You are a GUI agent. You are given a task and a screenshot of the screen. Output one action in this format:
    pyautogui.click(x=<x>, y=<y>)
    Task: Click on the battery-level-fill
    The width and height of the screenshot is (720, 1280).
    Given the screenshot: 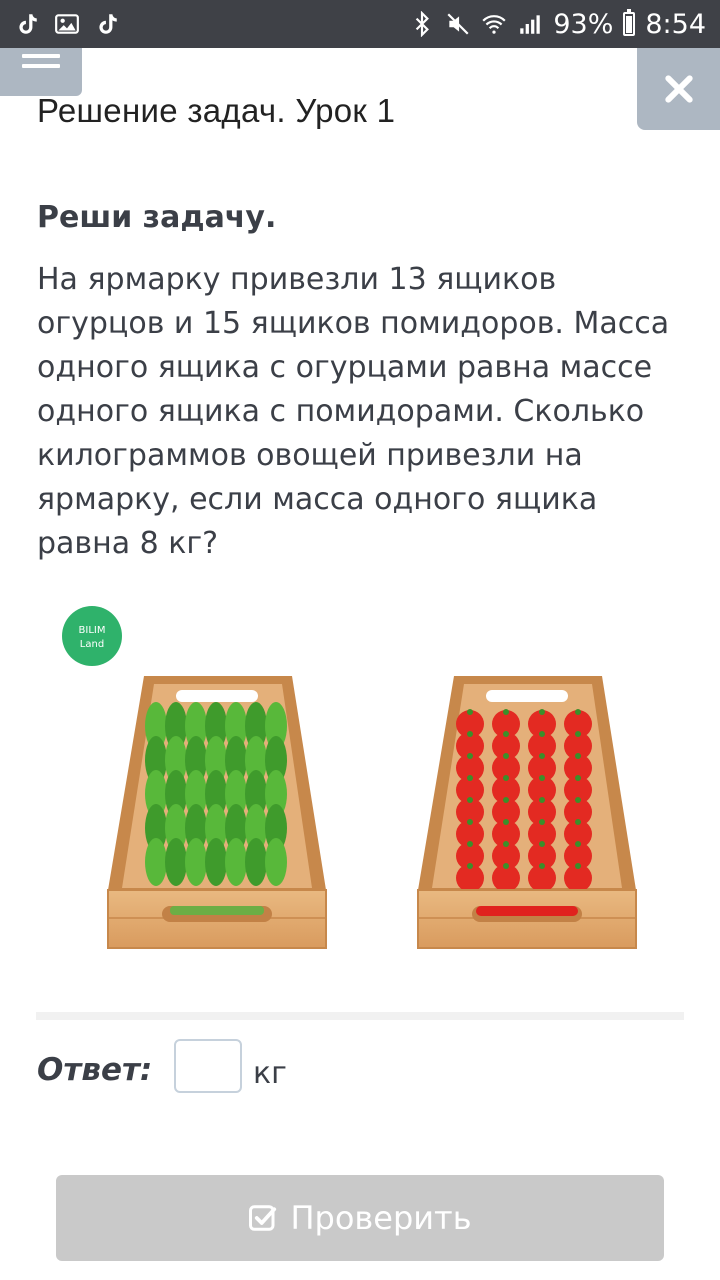 What is the action you would take?
    pyautogui.click(x=629, y=24)
    